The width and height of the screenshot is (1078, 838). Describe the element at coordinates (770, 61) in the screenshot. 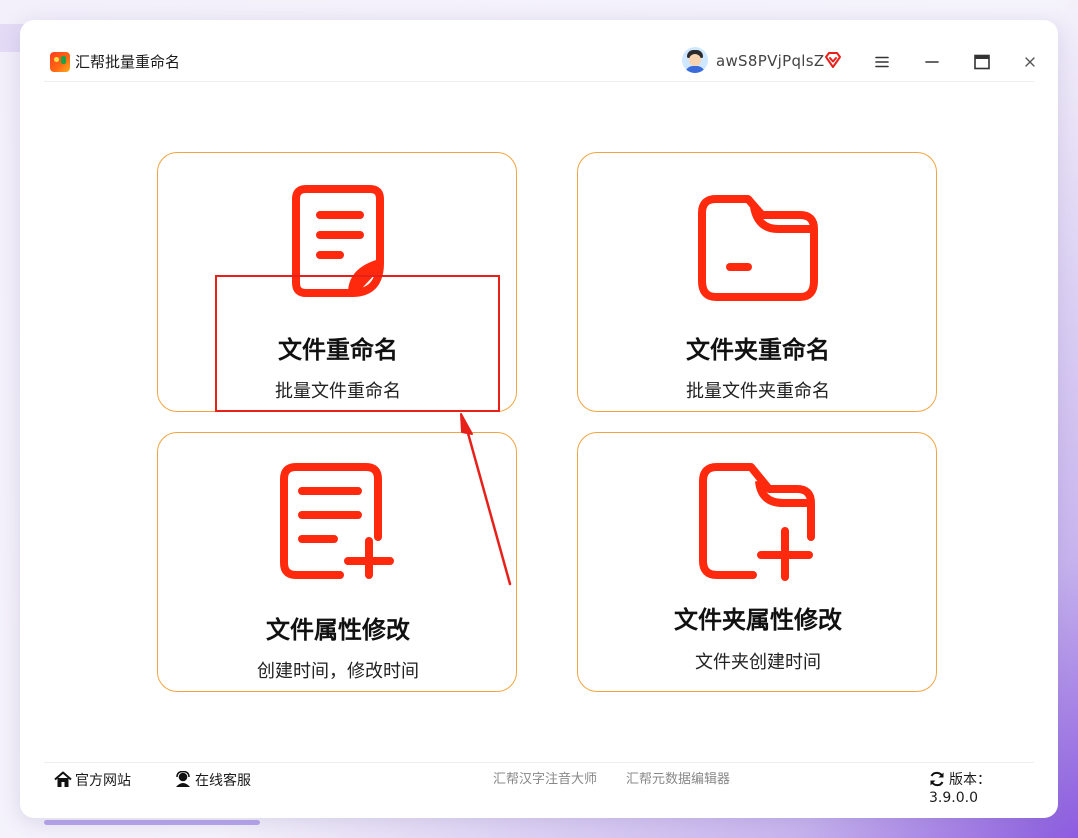

I see `username: awS8PVjPqlsZ` at that location.